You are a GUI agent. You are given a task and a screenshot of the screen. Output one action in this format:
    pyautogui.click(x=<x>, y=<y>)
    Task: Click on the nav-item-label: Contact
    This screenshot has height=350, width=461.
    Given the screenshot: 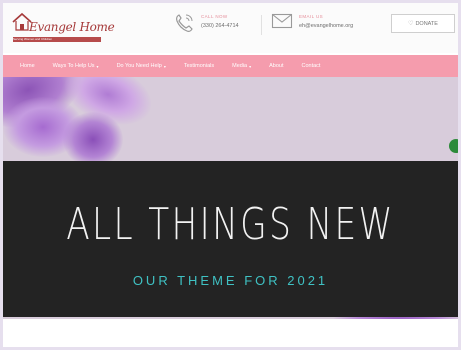 What is the action you would take?
    pyautogui.click(x=311, y=66)
    